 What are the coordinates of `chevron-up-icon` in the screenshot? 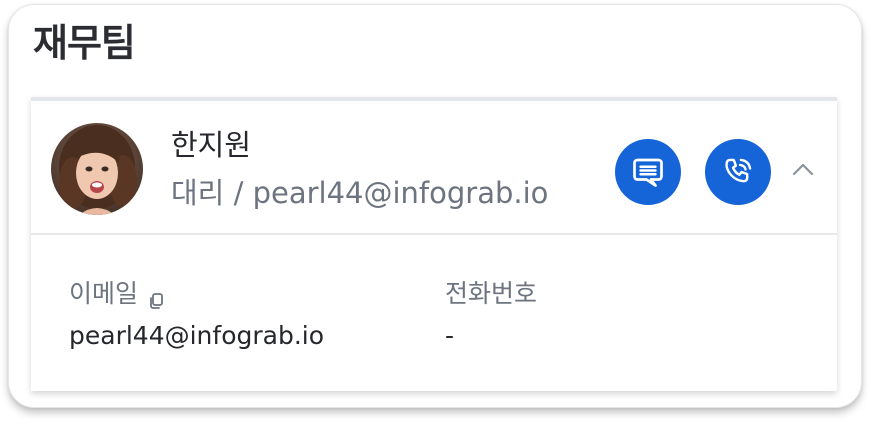 It's located at (803, 169).